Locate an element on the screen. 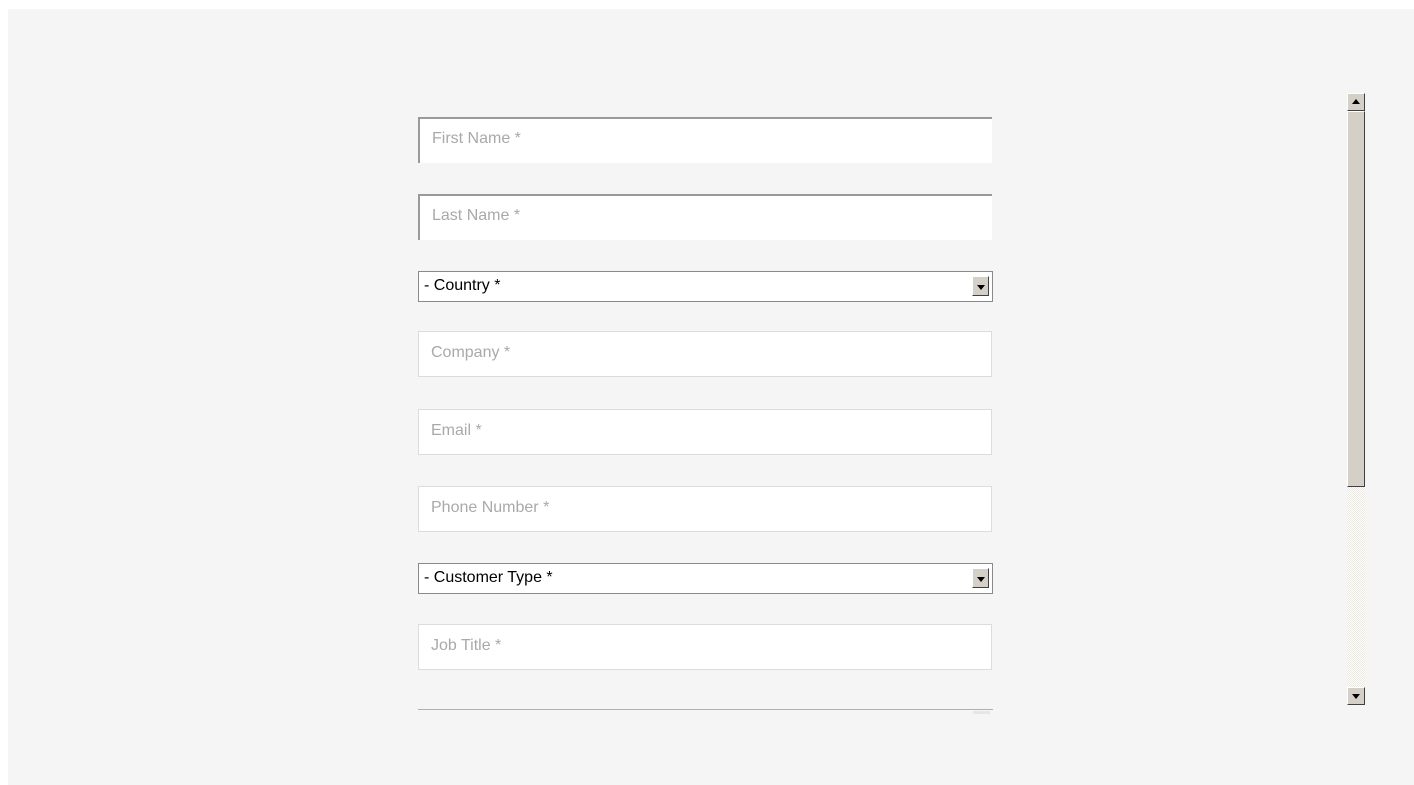  last-name-field: Last Name * is located at coordinates (705, 217).